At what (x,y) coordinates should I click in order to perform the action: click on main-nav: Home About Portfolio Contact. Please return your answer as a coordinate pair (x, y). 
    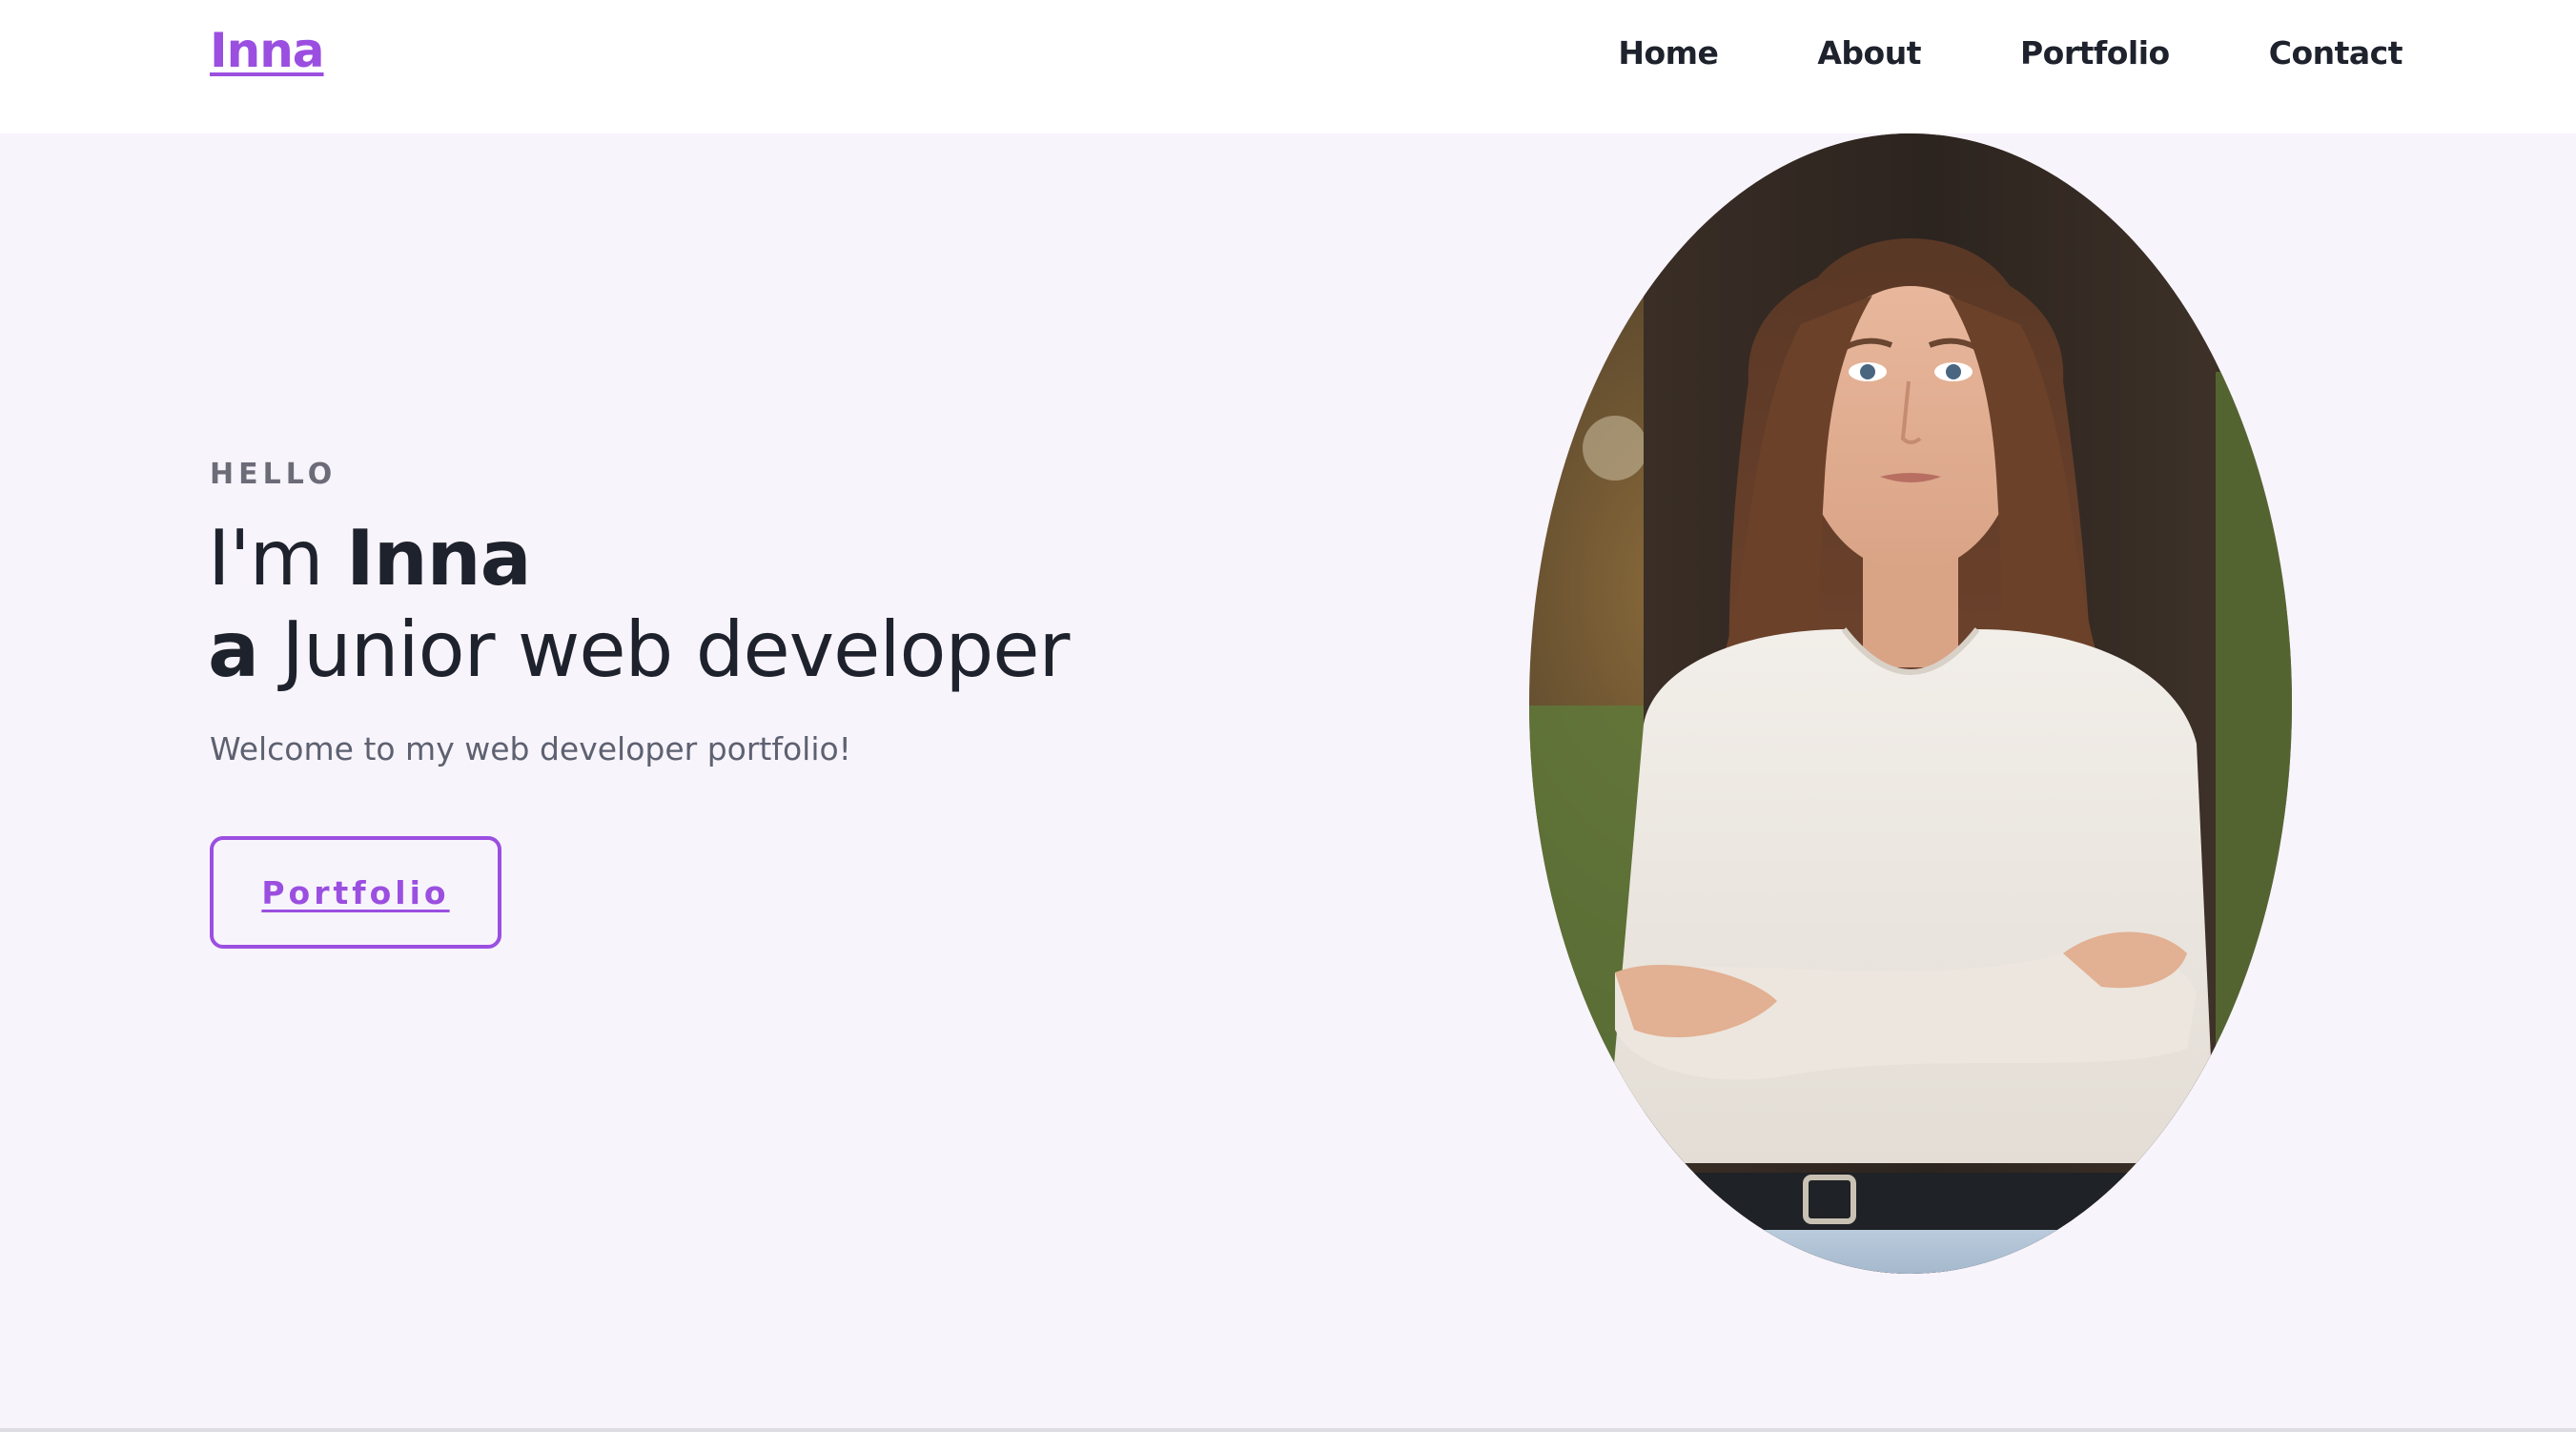
    Looking at the image, I should click on (2010, 53).